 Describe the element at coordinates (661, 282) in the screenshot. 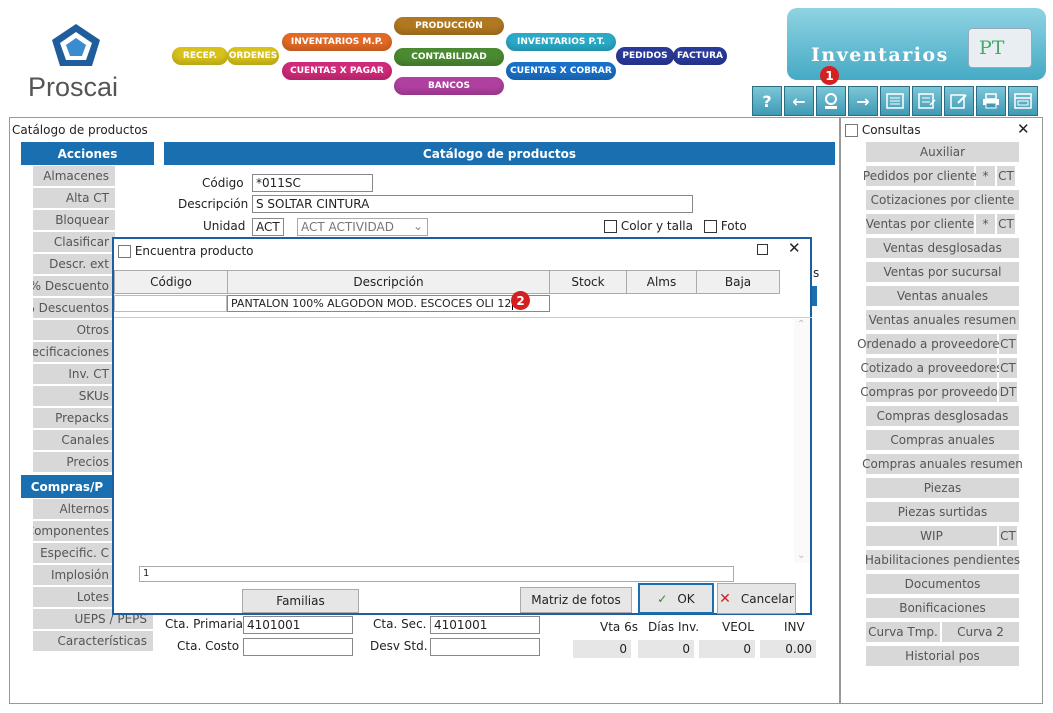

I see `col-alms: Alms` at that location.